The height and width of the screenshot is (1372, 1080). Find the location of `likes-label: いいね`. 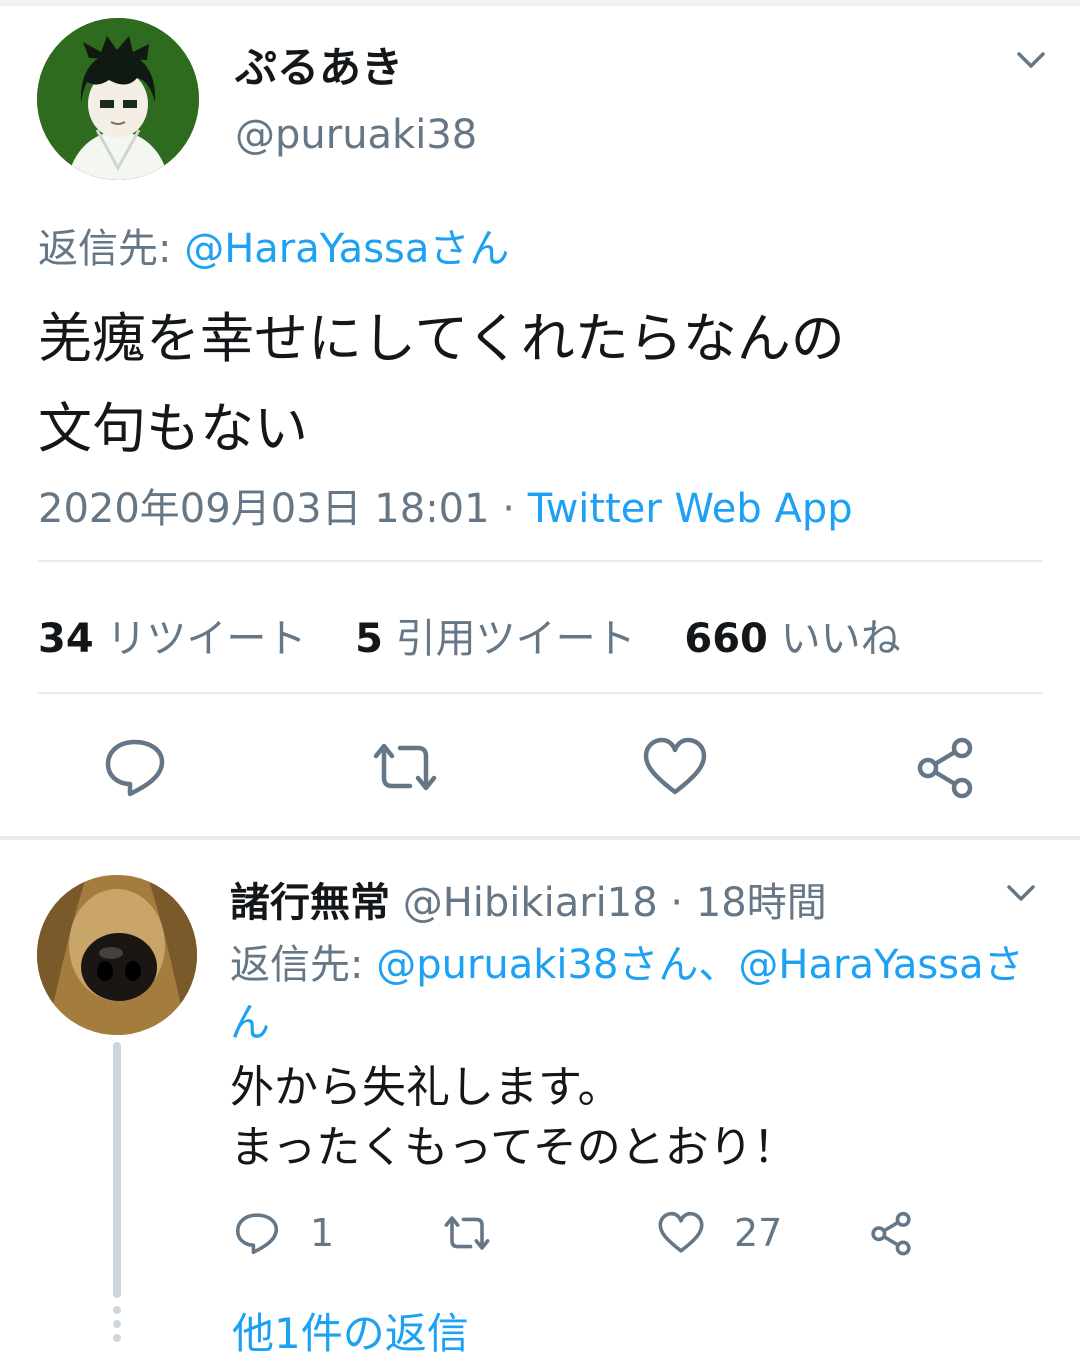

likes-label: いいね is located at coordinates (840, 639).